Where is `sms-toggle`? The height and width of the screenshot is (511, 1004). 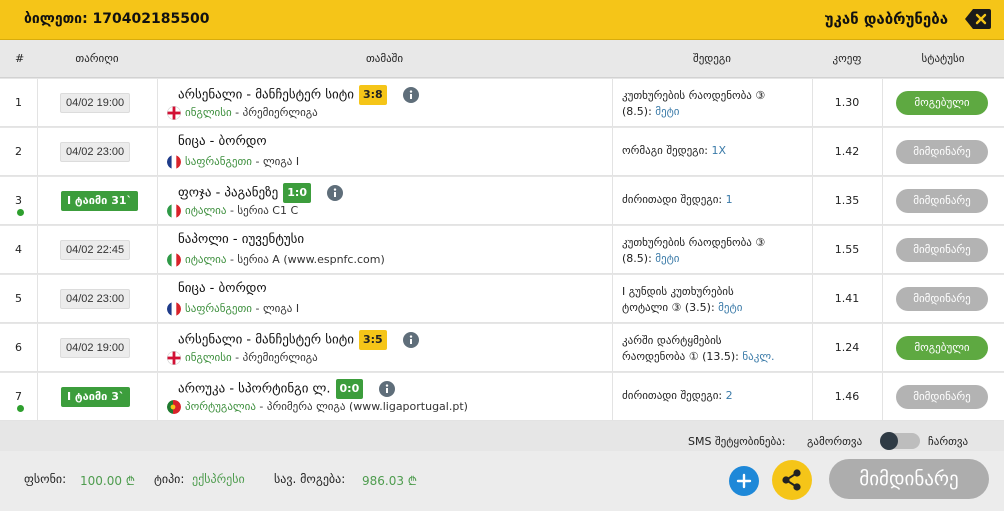 sms-toggle is located at coordinates (900, 441).